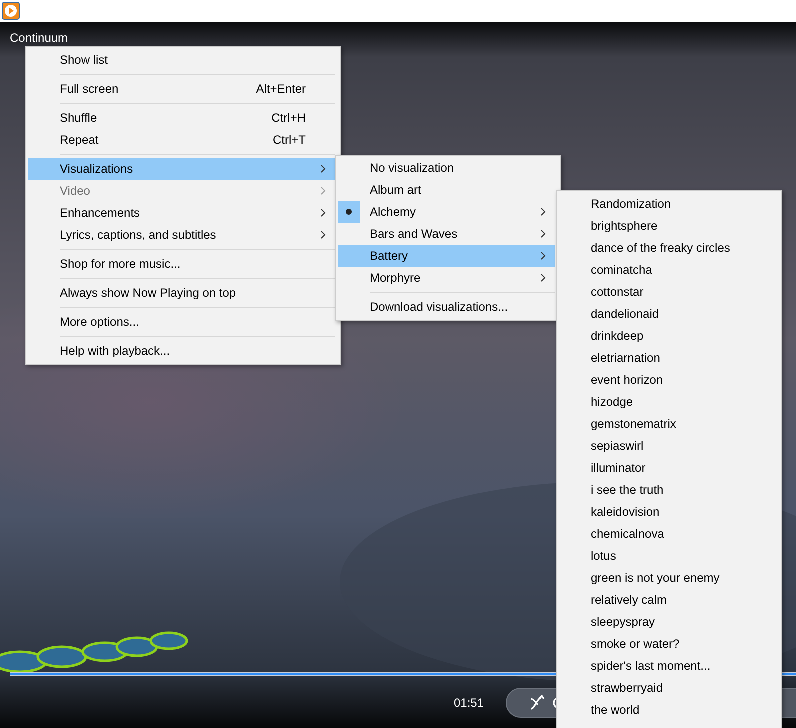 This screenshot has height=728, width=796. Describe the element at coordinates (537, 703) in the screenshot. I see `shuffle-icon` at that location.